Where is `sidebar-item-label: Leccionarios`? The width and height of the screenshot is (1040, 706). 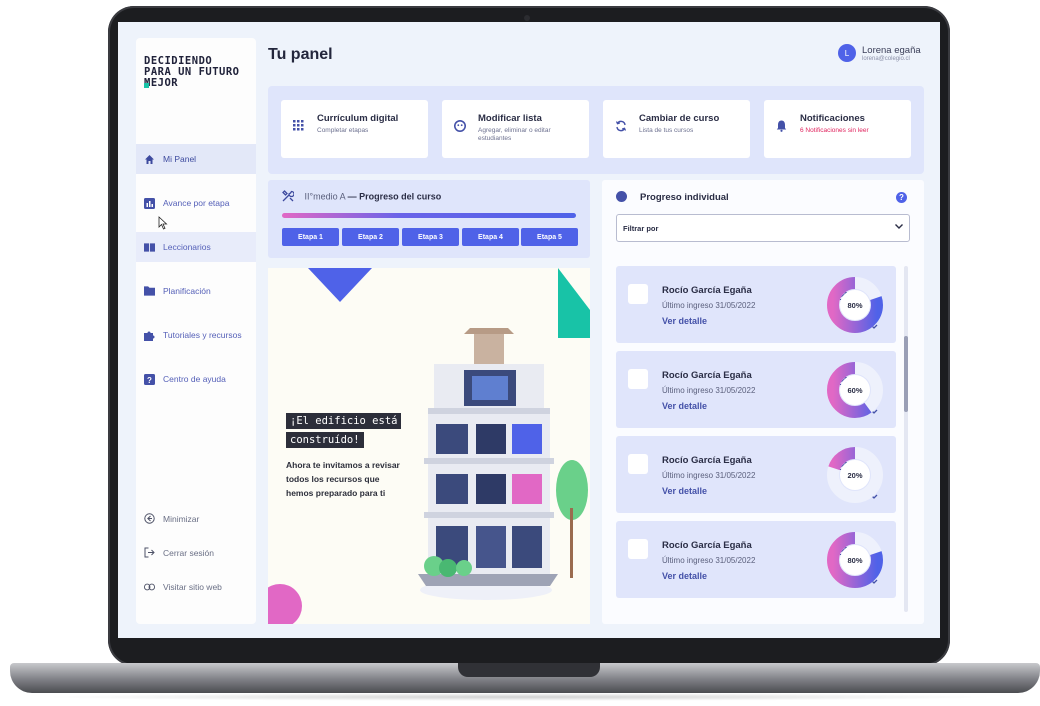
sidebar-item-label: Leccionarios is located at coordinates (187, 247).